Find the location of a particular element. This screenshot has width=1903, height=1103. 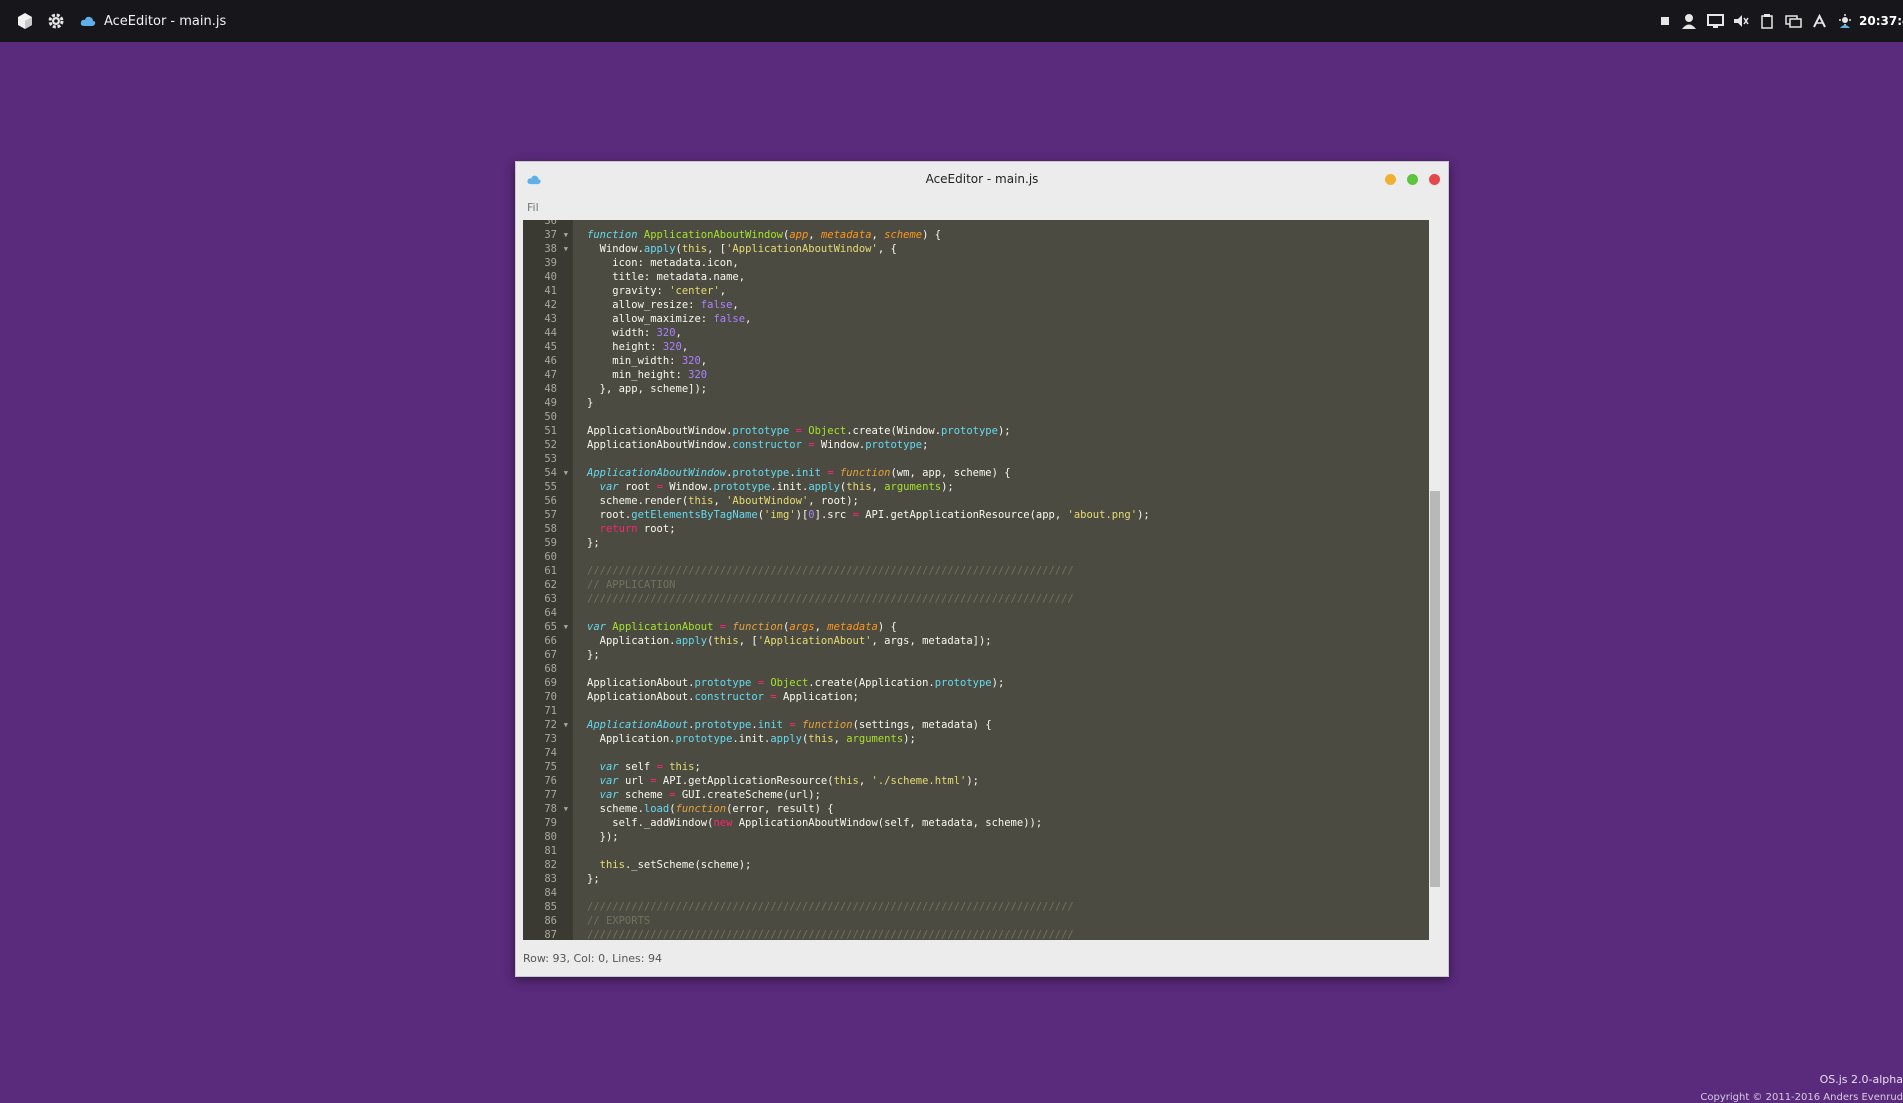

code-line: }); is located at coordinates (861, 837).